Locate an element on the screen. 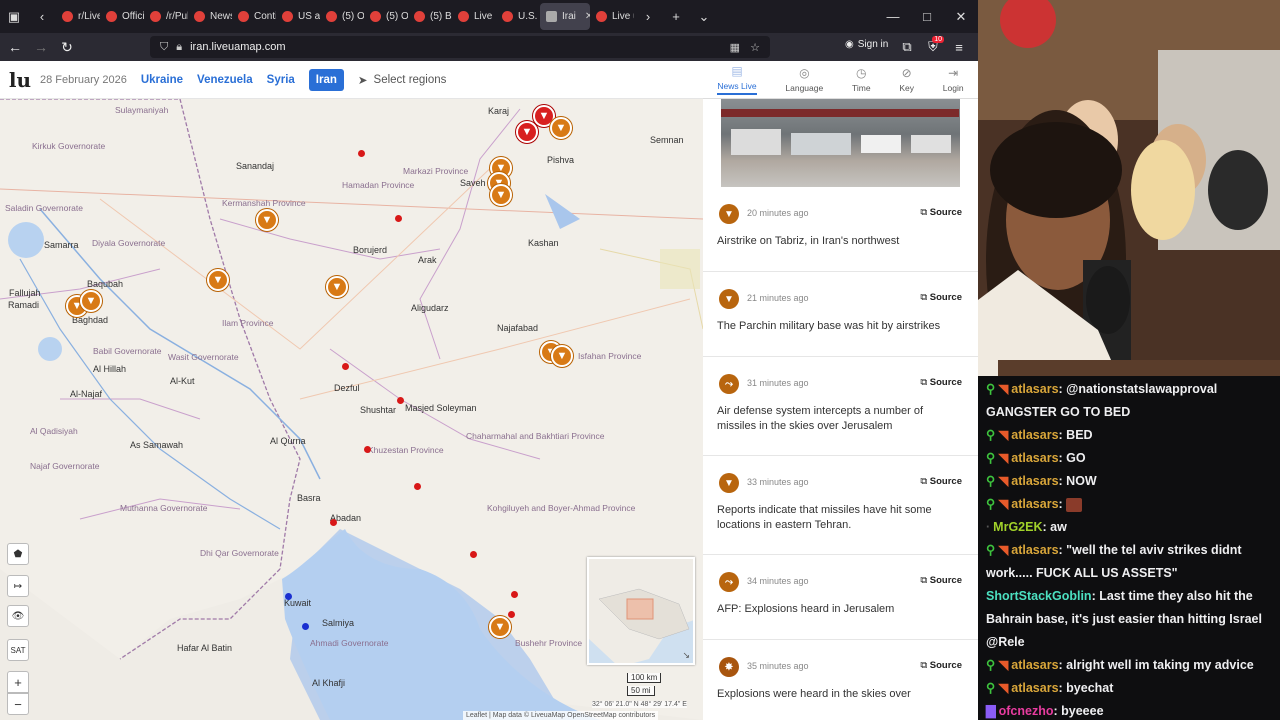 This screenshot has width=1280, height=720. url-text: iran.liveuamap.com is located at coordinates (237, 47).